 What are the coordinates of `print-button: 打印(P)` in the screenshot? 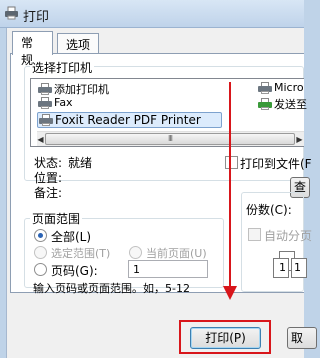 It's located at (225, 338).